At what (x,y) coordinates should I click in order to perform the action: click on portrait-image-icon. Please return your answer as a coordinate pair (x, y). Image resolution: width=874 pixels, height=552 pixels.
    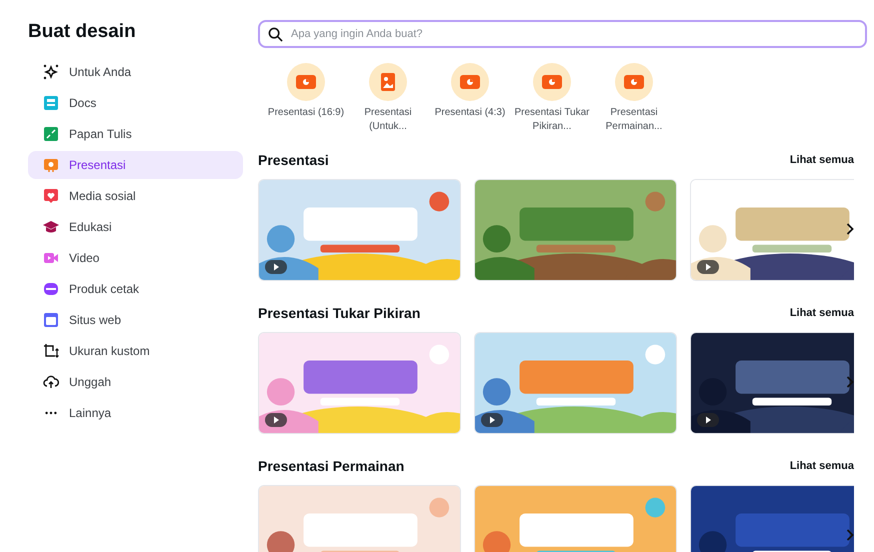
    Looking at the image, I should click on (388, 82).